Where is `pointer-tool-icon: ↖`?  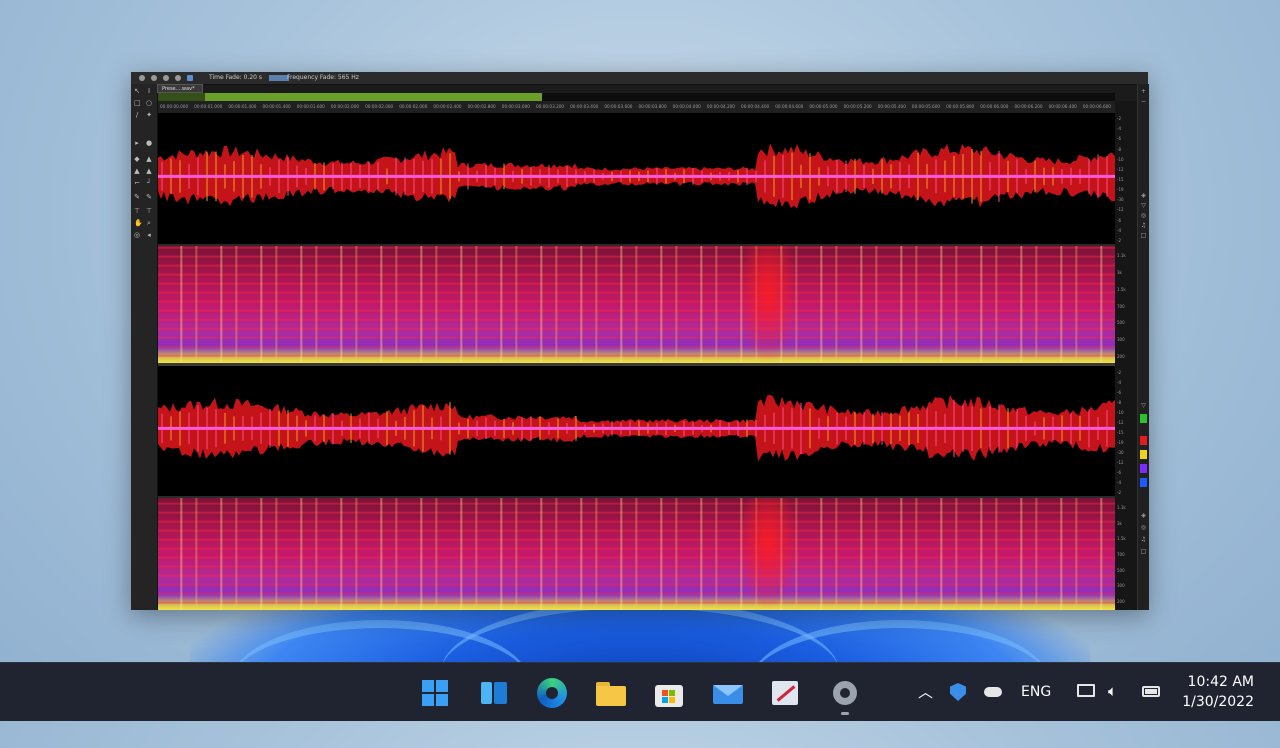
pointer-tool-icon: ↖ is located at coordinates (137, 91).